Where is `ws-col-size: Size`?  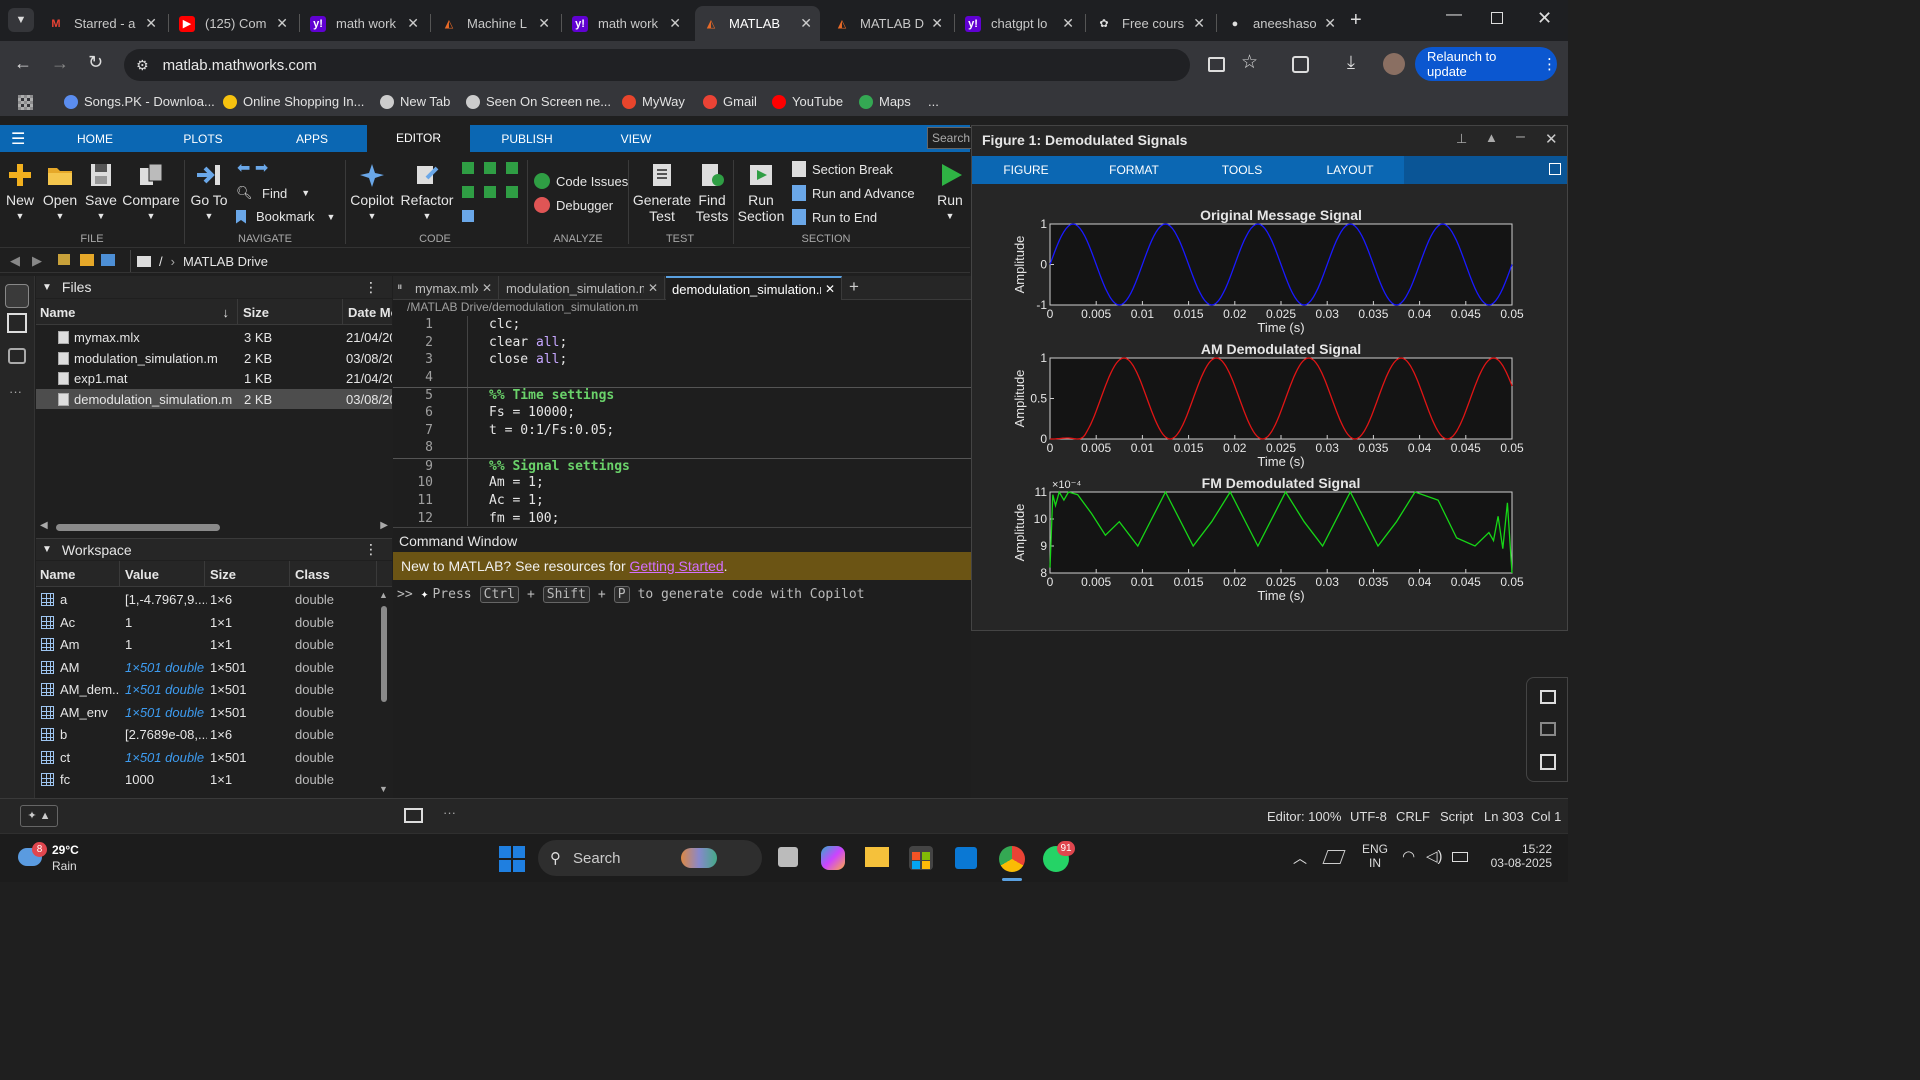
ws-col-size: Size is located at coordinates (248, 574).